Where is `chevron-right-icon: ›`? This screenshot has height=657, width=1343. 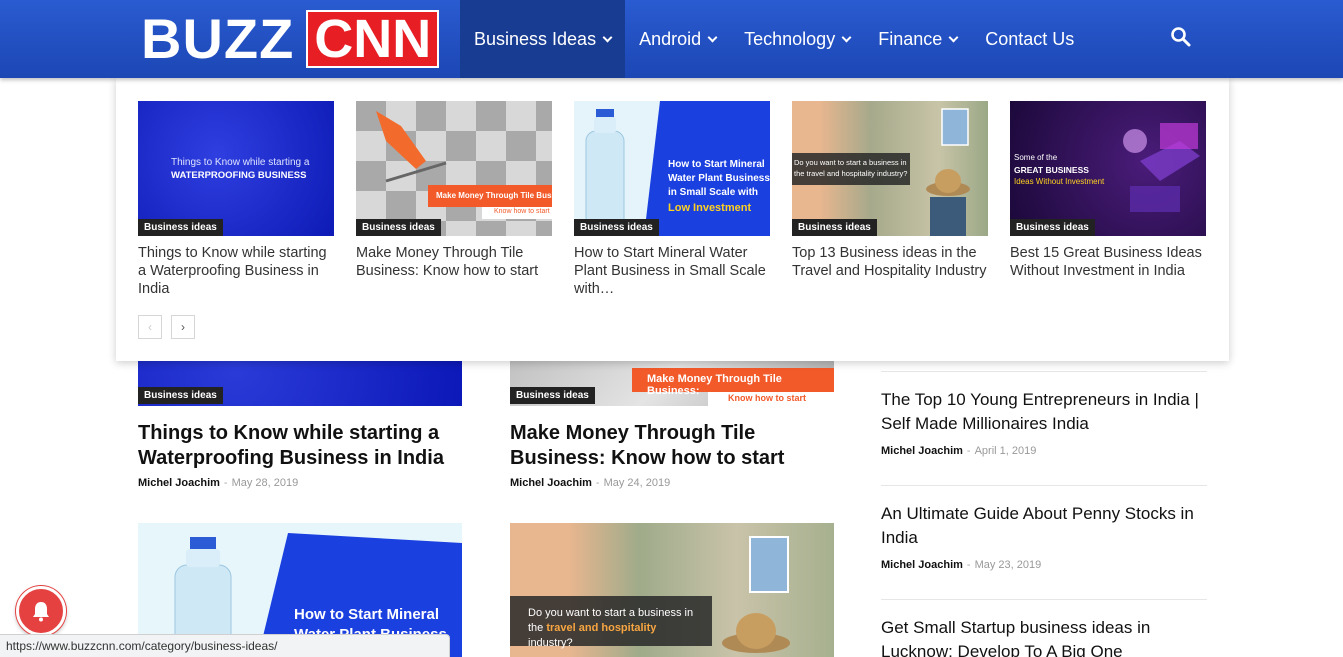 chevron-right-icon: › is located at coordinates (183, 327).